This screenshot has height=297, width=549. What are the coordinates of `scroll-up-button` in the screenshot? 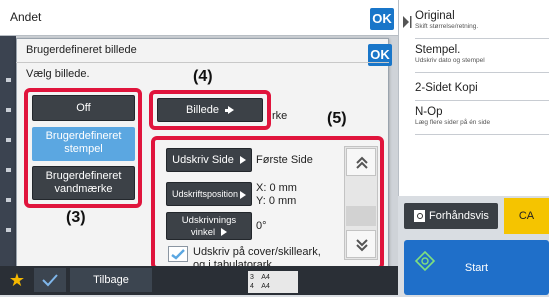 It's located at (361, 162).